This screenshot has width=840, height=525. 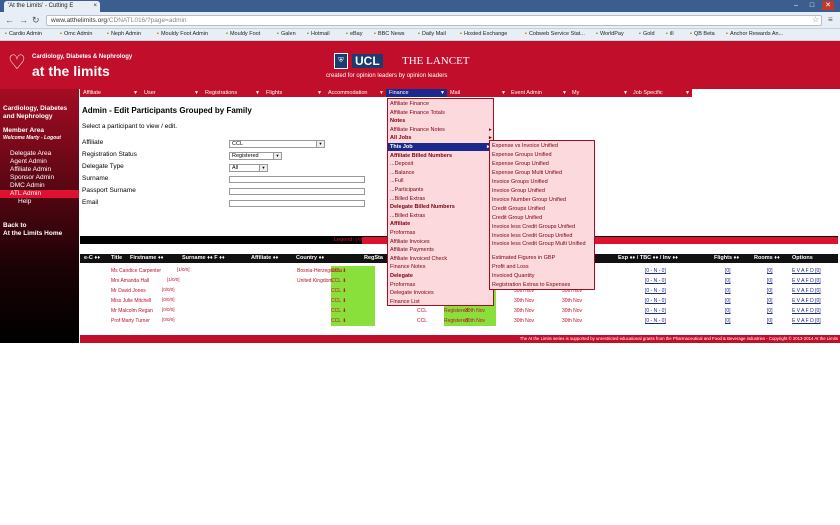 What do you see at coordinates (203, 258) in the screenshot?
I see `col-header: Surname ♦♦ F ♦♦` at bounding box center [203, 258].